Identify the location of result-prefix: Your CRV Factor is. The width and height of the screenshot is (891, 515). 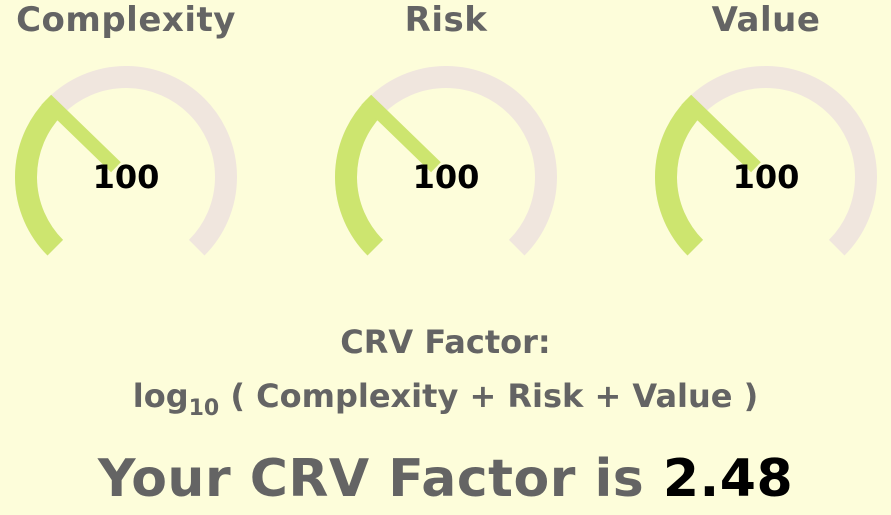
(380, 479).